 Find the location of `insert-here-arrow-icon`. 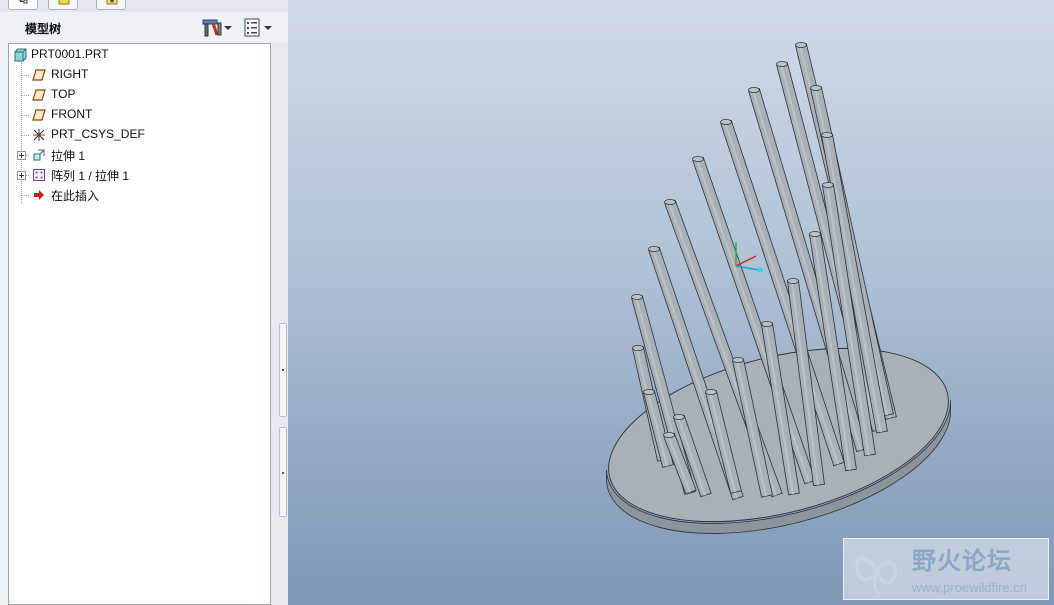

insert-here-arrow-icon is located at coordinates (39, 195).